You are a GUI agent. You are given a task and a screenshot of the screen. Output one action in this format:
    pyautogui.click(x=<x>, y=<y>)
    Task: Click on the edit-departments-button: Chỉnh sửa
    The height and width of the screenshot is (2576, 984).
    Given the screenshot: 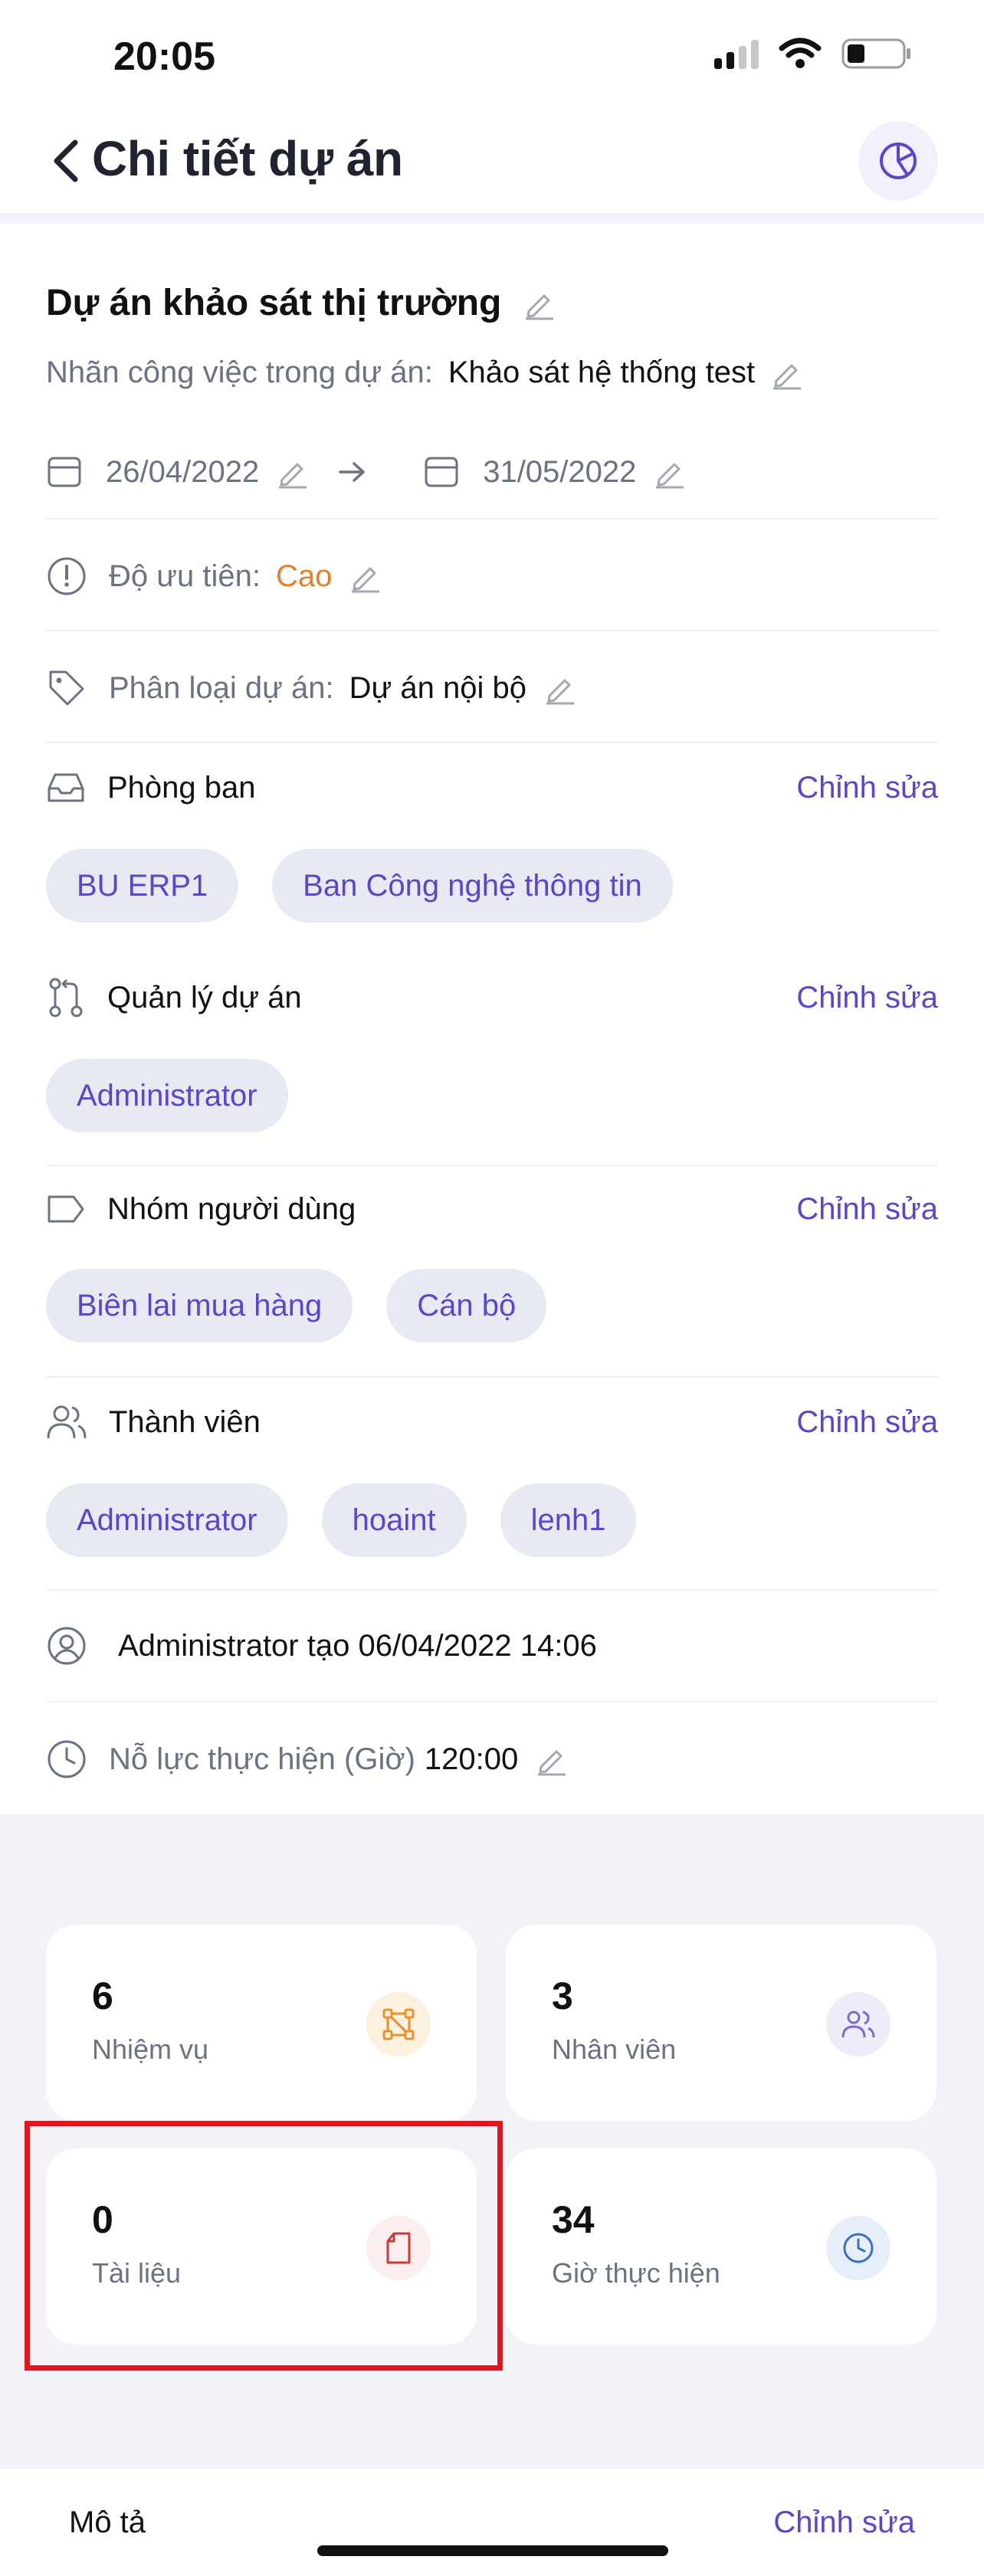 What is the action you would take?
    pyautogui.click(x=867, y=788)
    